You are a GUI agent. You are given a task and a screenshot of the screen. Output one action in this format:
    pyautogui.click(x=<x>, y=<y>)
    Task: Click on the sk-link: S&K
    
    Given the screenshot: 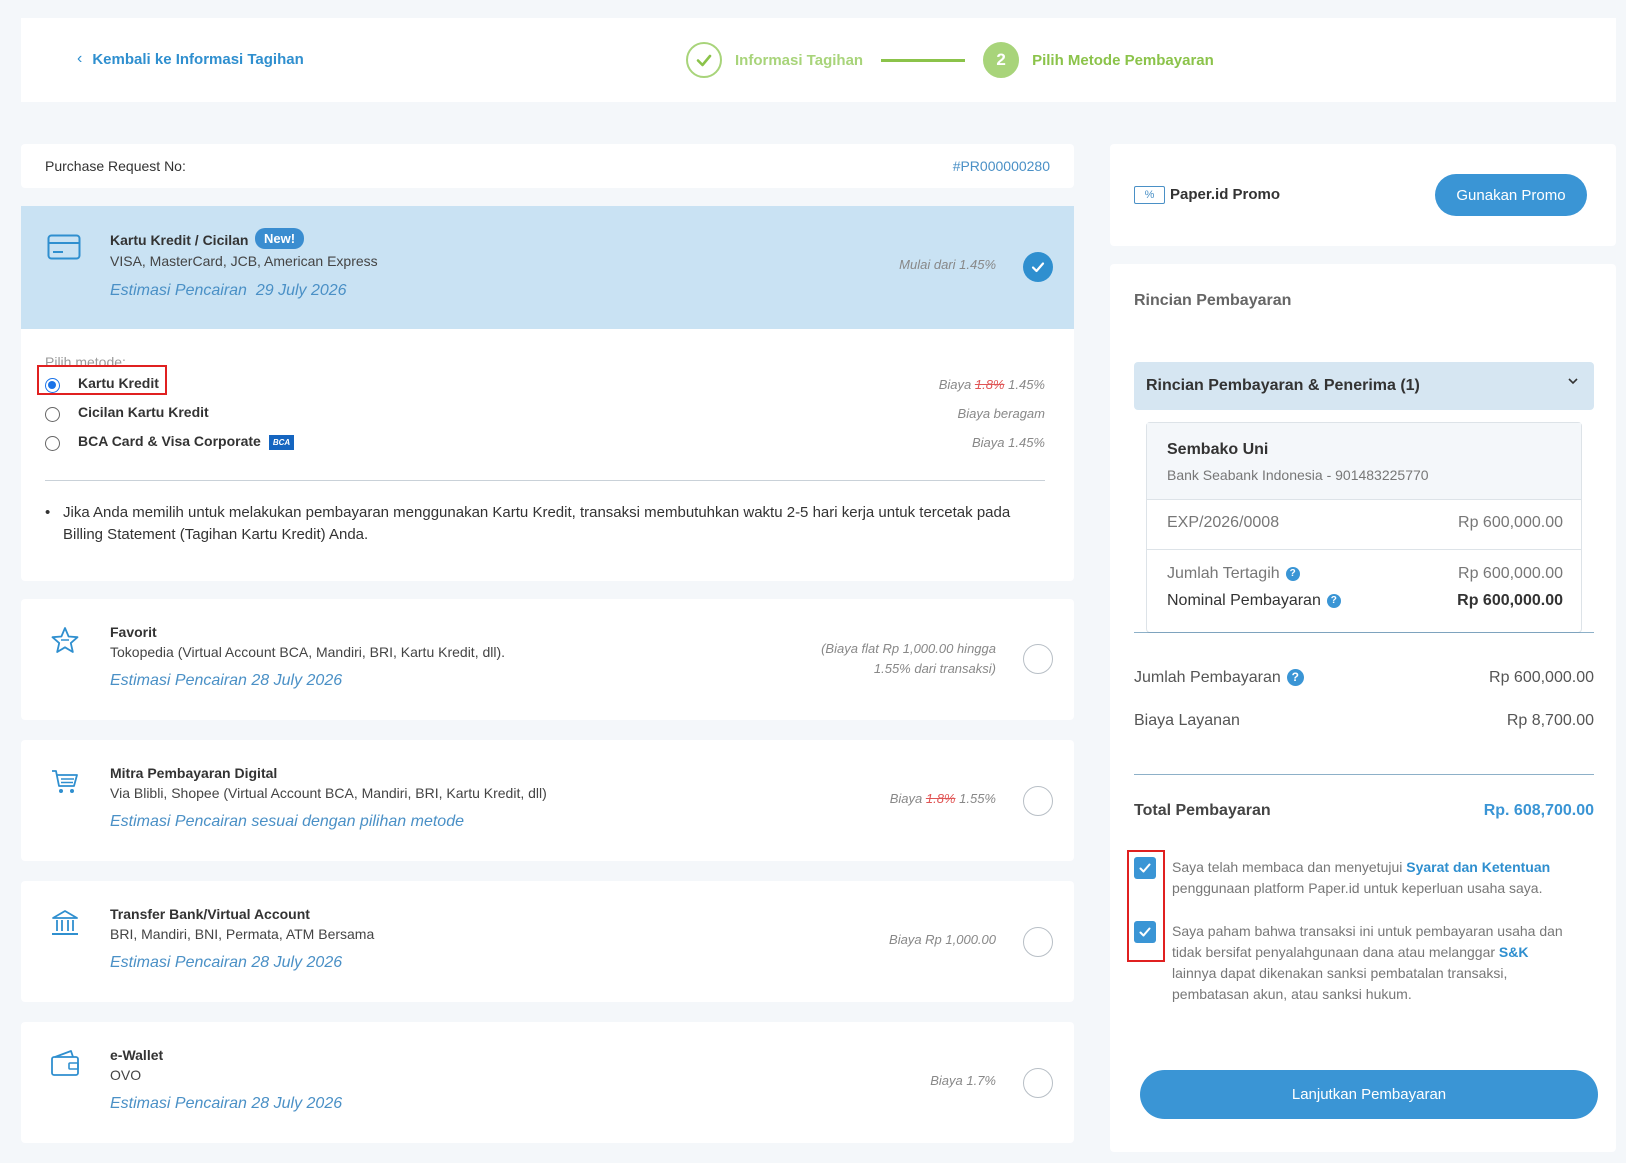 What is the action you would take?
    pyautogui.click(x=1514, y=952)
    